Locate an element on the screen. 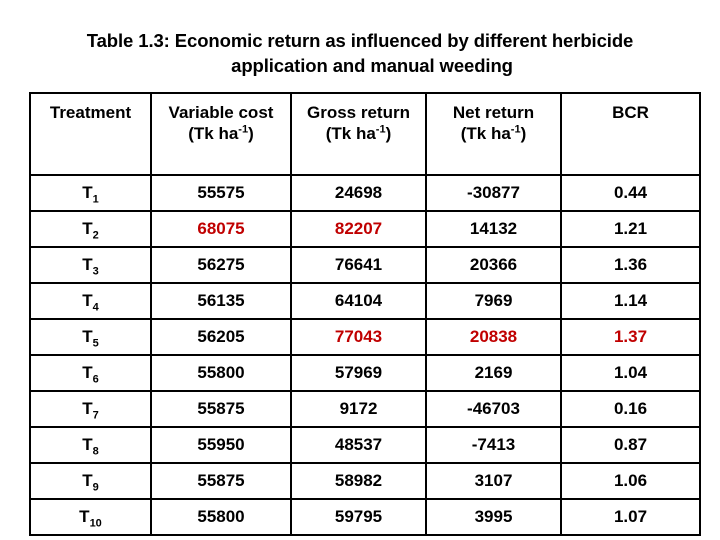 The height and width of the screenshot is (540, 720). column-header-net-return: Net return (Tk ha-1) is located at coordinates (493, 134).